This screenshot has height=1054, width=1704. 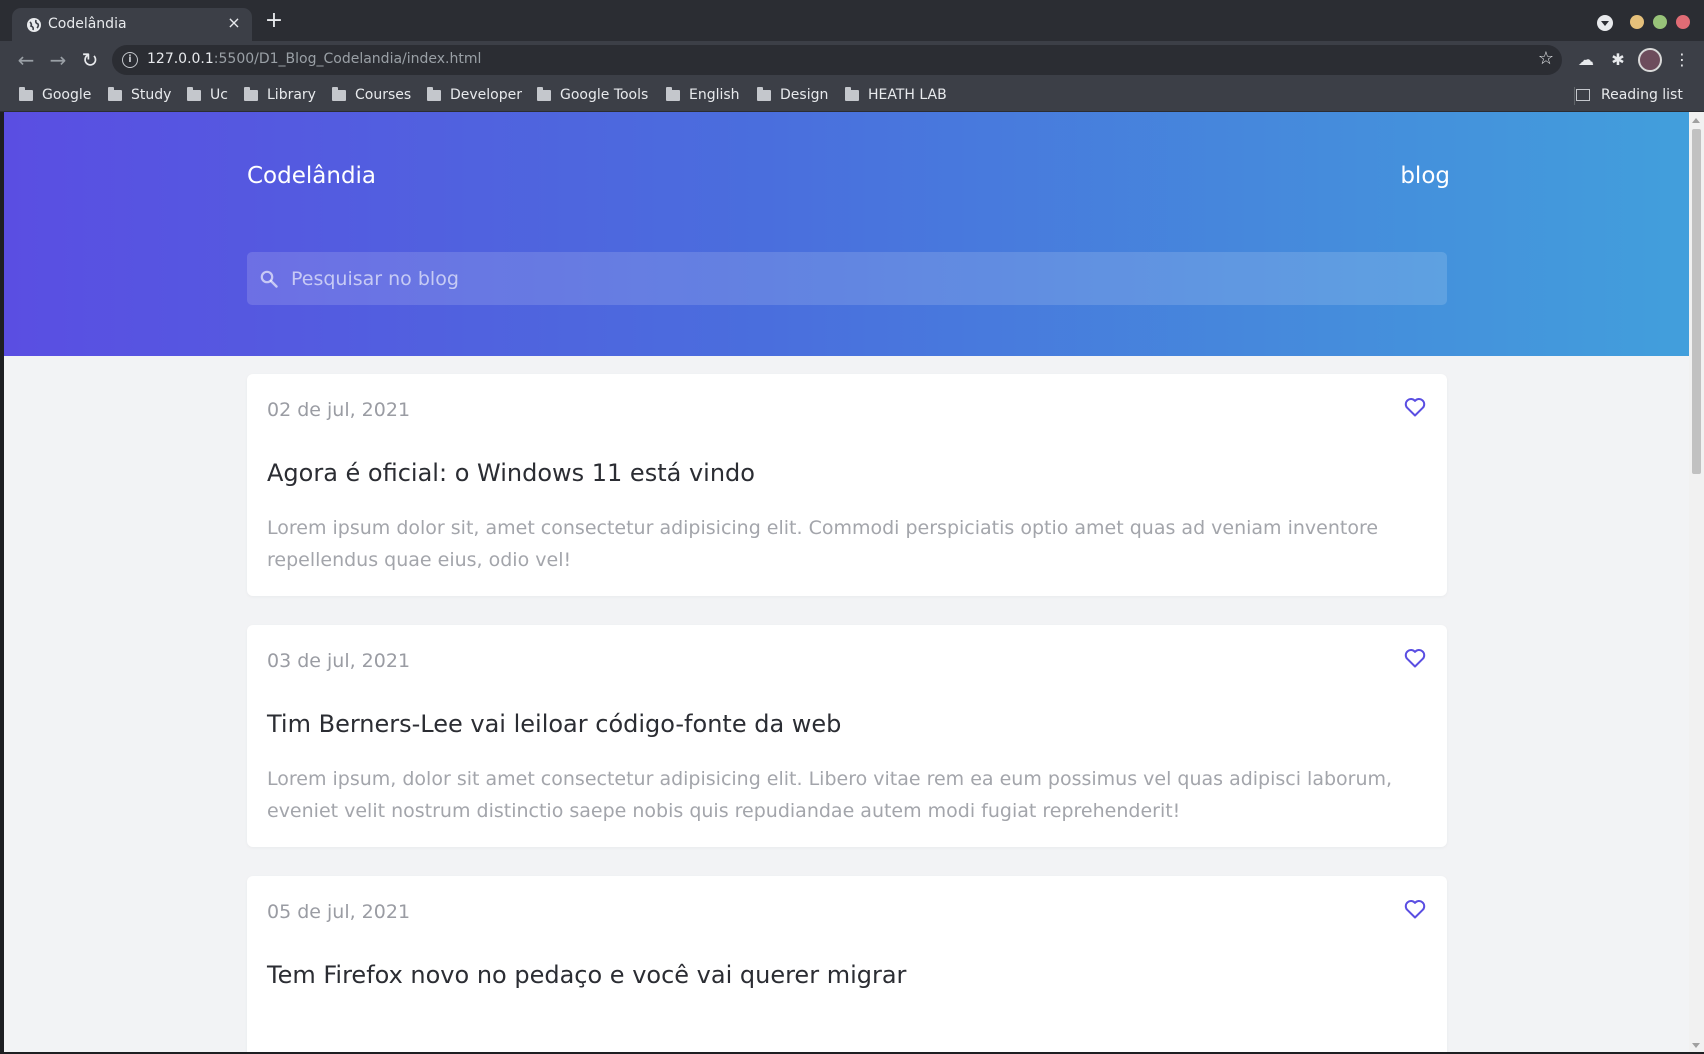 I want to click on menu-kebab-icon: ⋮, so click(x=1682, y=60).